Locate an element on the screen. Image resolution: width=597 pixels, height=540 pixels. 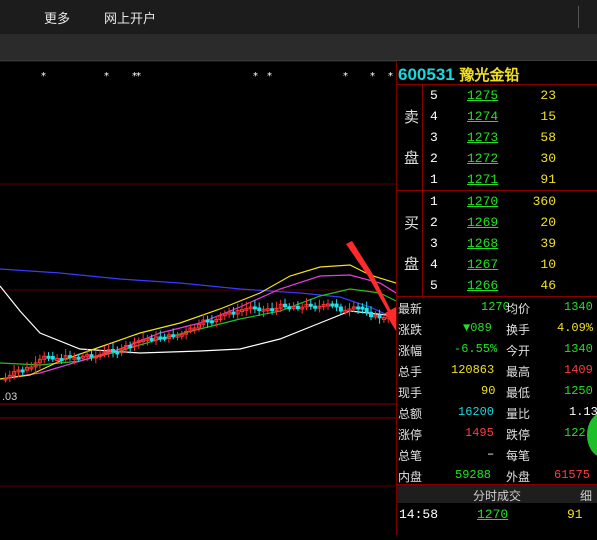
ticks-header: 分时成交 细 is located at coordinates (497, 494).